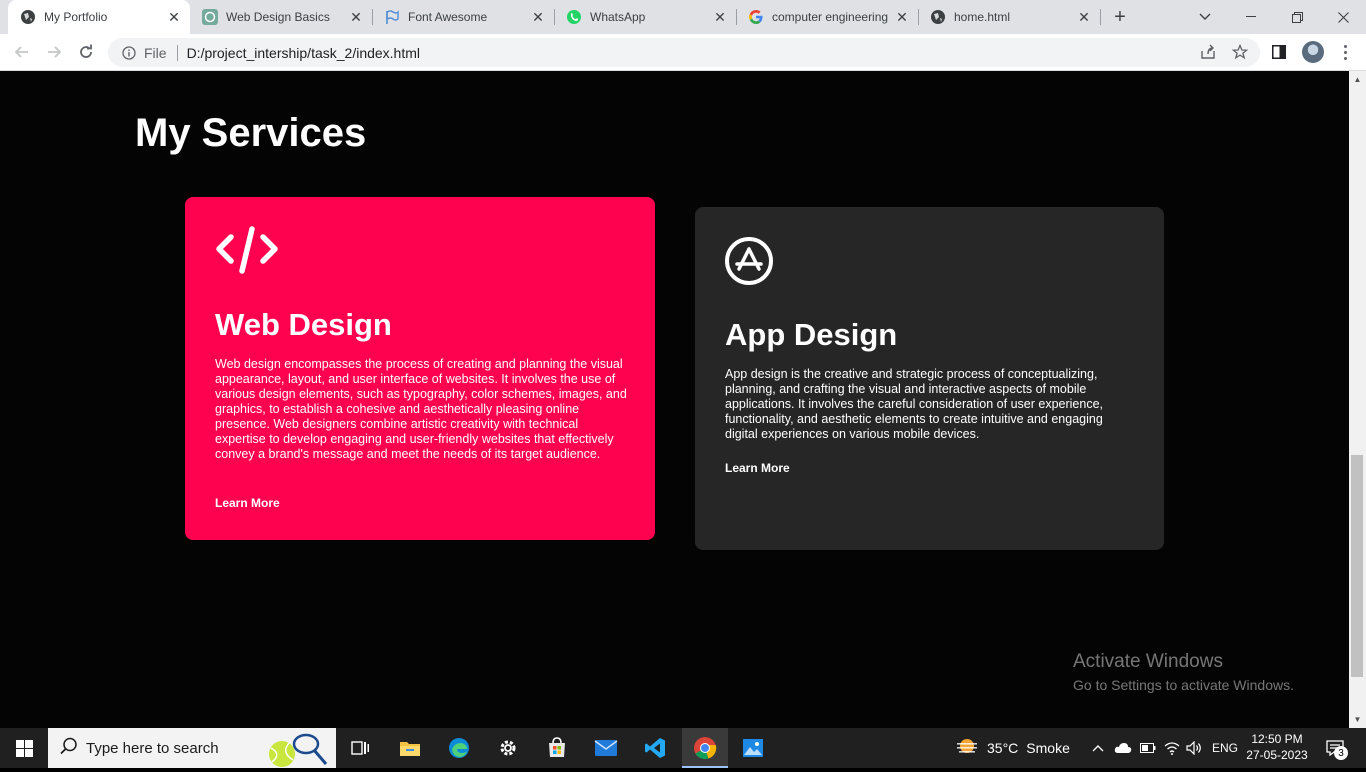 This screenshot has width=1366, height=772. I want to click on sun-haze-icon, so click(967, 748).